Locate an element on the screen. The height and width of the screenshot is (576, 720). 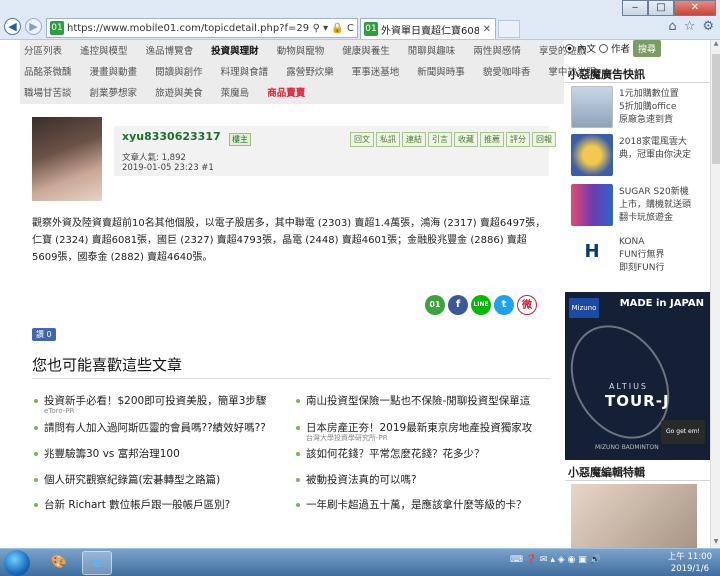
favorites-icon: ☆ is located at coordinates (690, 26).